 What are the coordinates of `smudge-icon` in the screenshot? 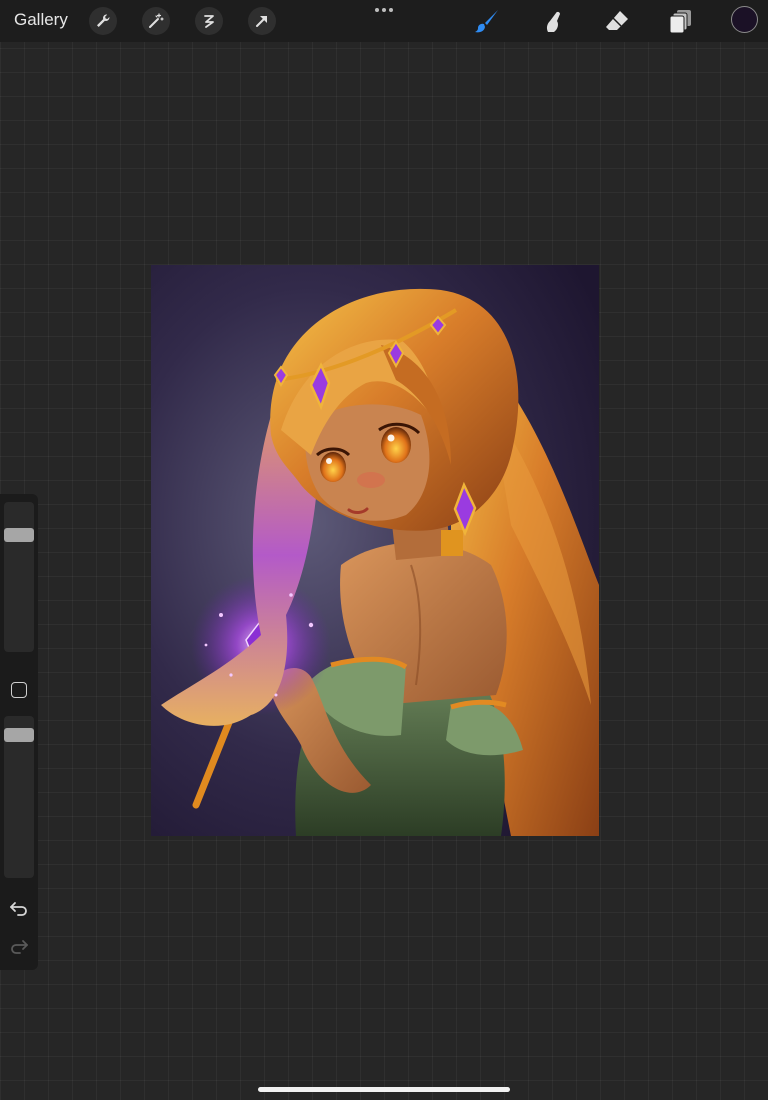 It's located at (553, 21).